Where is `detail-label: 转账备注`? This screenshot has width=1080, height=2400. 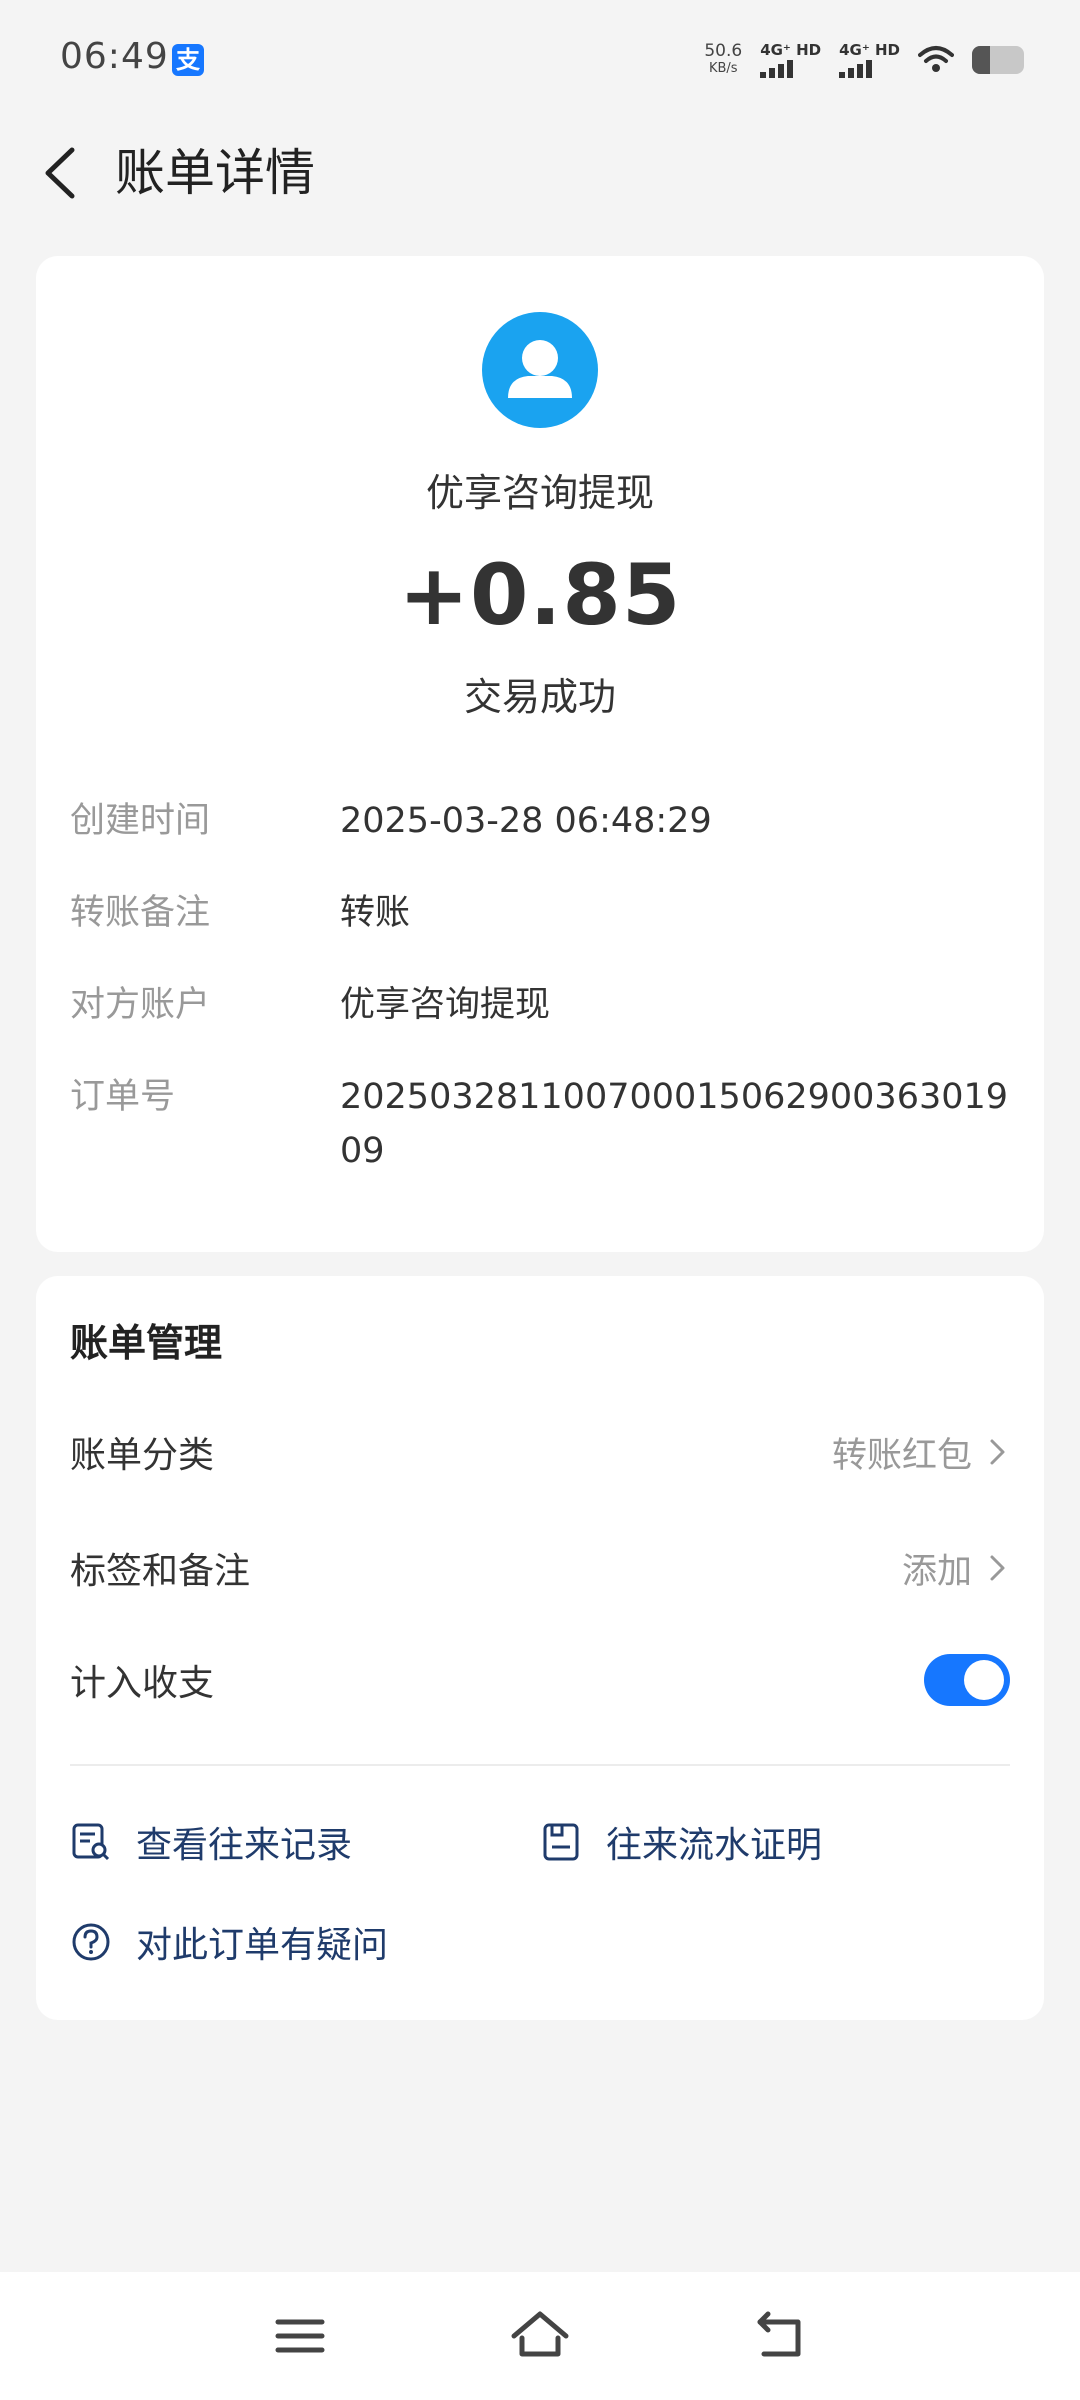 detail-label: 转账备注 is located at coordinates (140, 913).